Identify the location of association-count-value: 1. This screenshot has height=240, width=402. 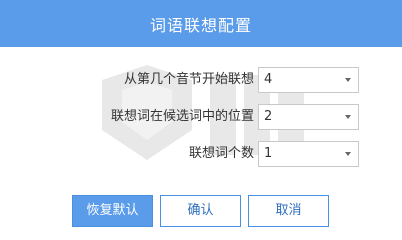
(268, 153).